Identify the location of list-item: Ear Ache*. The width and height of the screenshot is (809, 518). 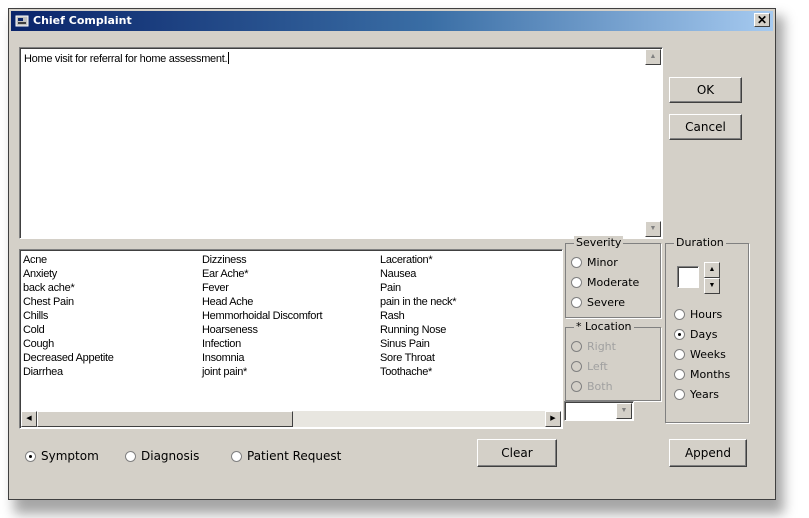
(262, 274).